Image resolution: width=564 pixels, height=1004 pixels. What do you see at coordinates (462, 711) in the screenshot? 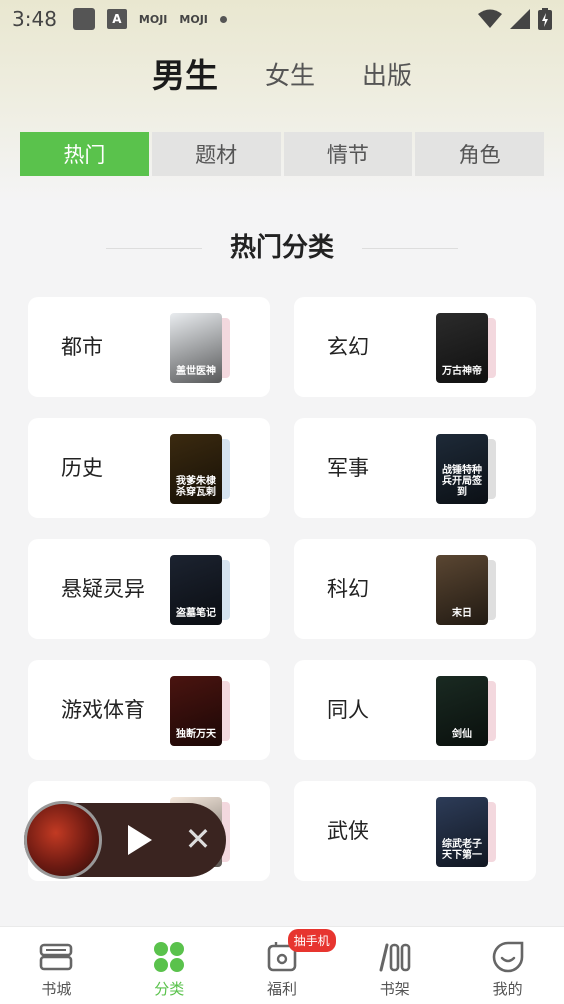
I see `book-cover: 剑仙` at bounding box center [462, 711].